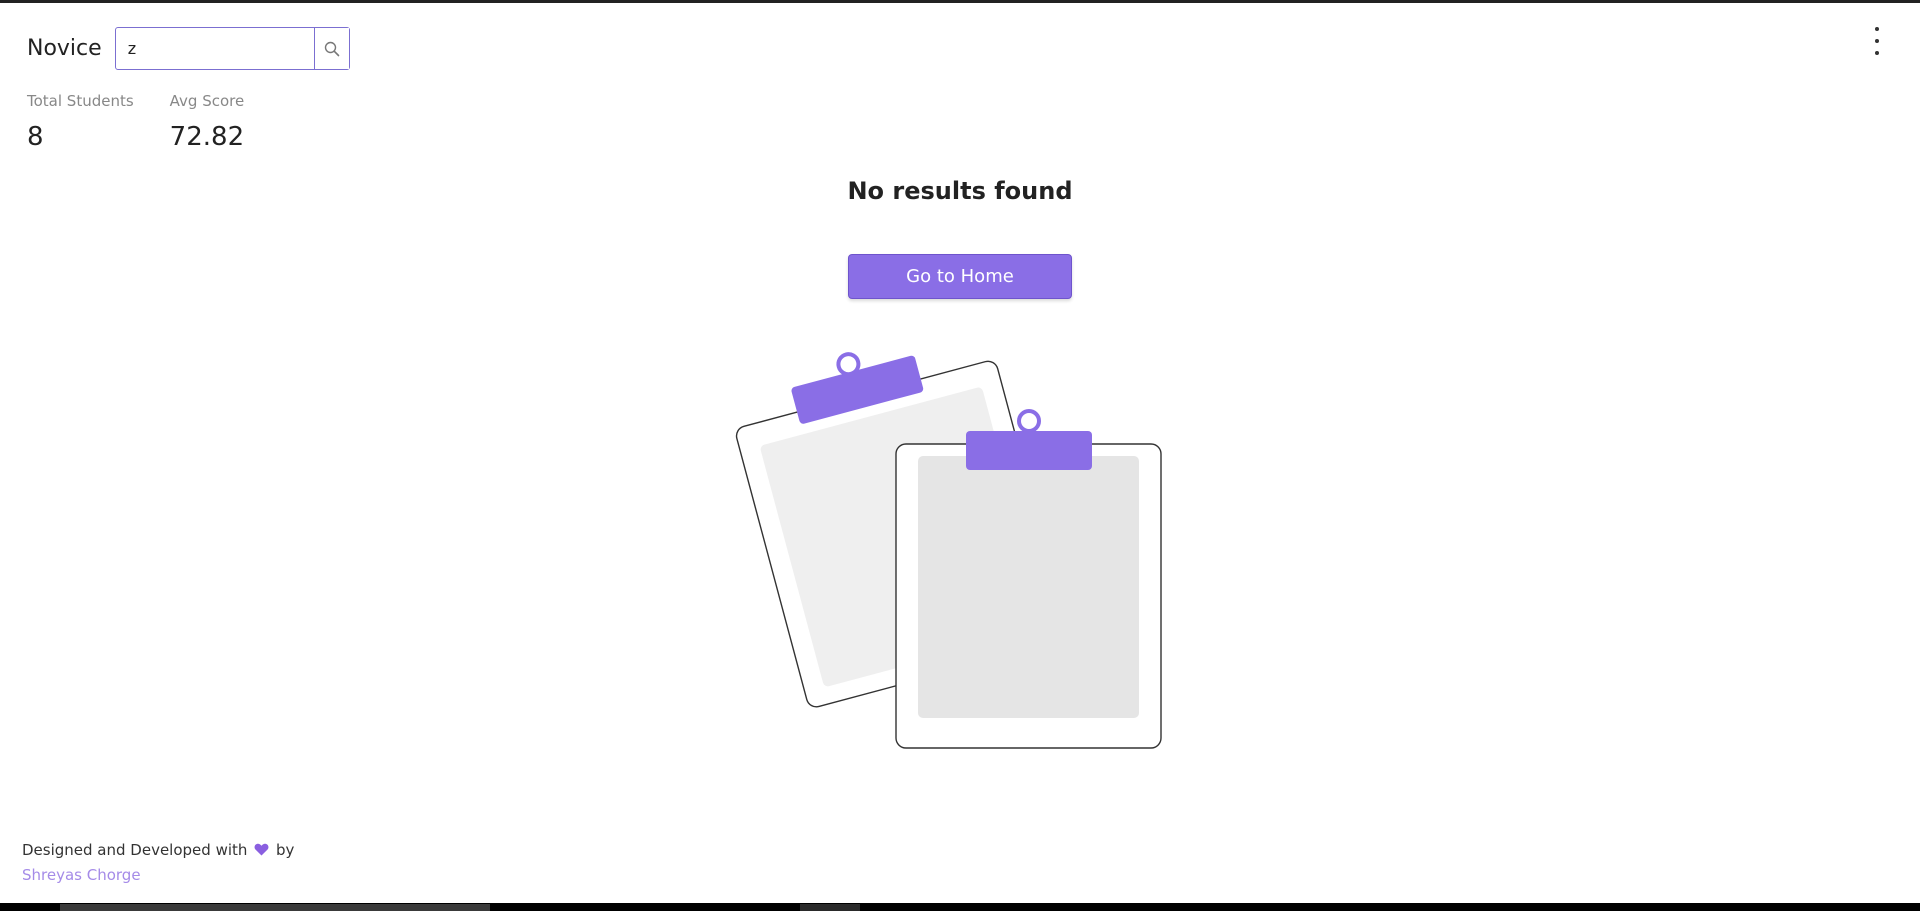 The image size is (1920, 911). What do you see at coordinates (285, 850) in the screenshot?
I see `footer-text-suffix: by` at bounding box center [285, 850].